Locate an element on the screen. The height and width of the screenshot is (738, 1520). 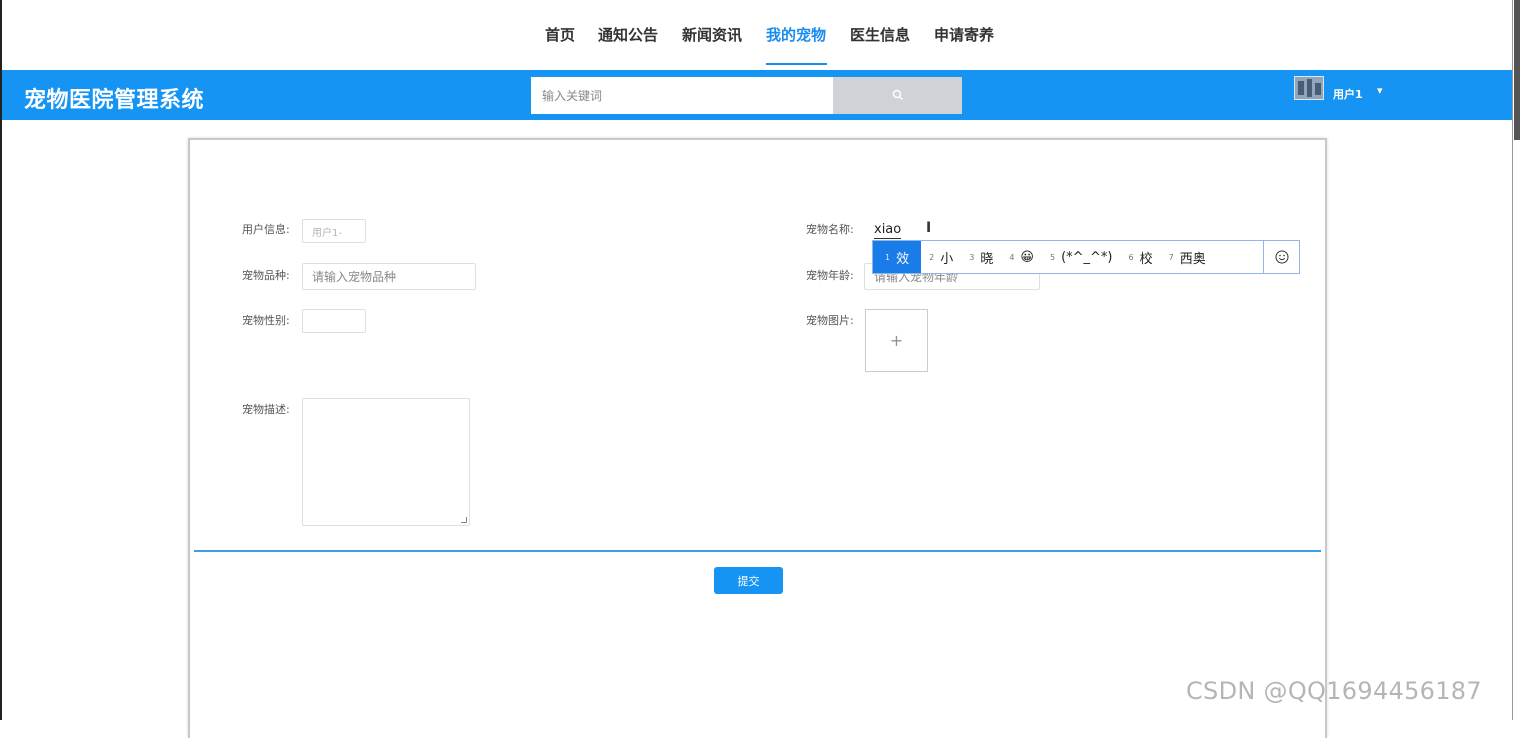
watermark: CSDN @QQ1694456187 is located at coordinates (1334, 691).